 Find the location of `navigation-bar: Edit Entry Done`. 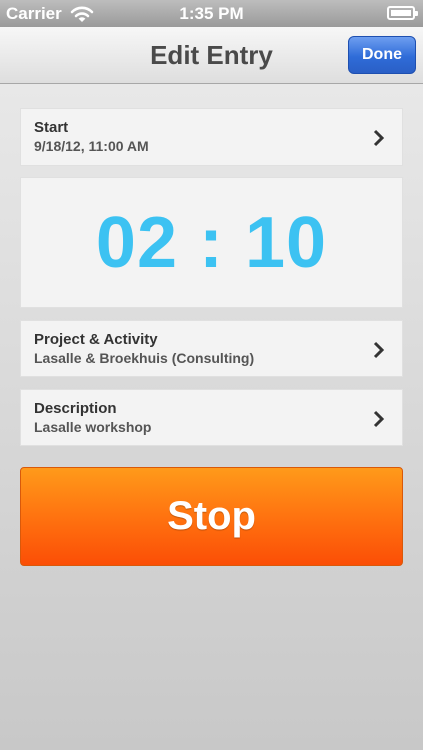

navigation-bar: Edit Entry Done is located at coordinates (211, 55).